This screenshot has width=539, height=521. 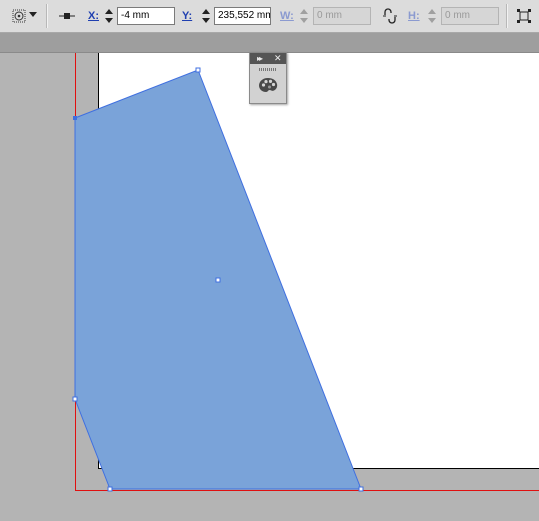 I want to click on x-label: X:, so click(x=93, y=16).